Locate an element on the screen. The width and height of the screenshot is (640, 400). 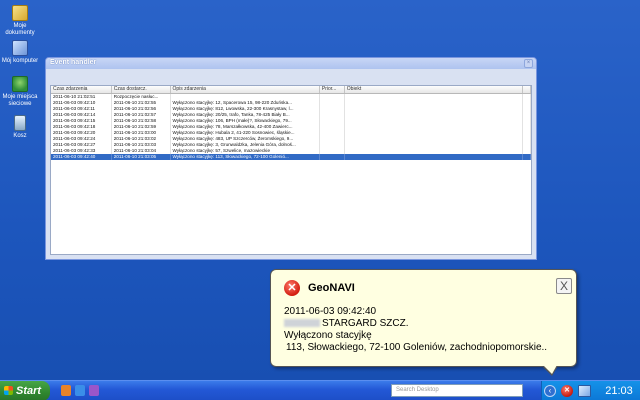
network-tray-icon is located at coordinates (584, 391).